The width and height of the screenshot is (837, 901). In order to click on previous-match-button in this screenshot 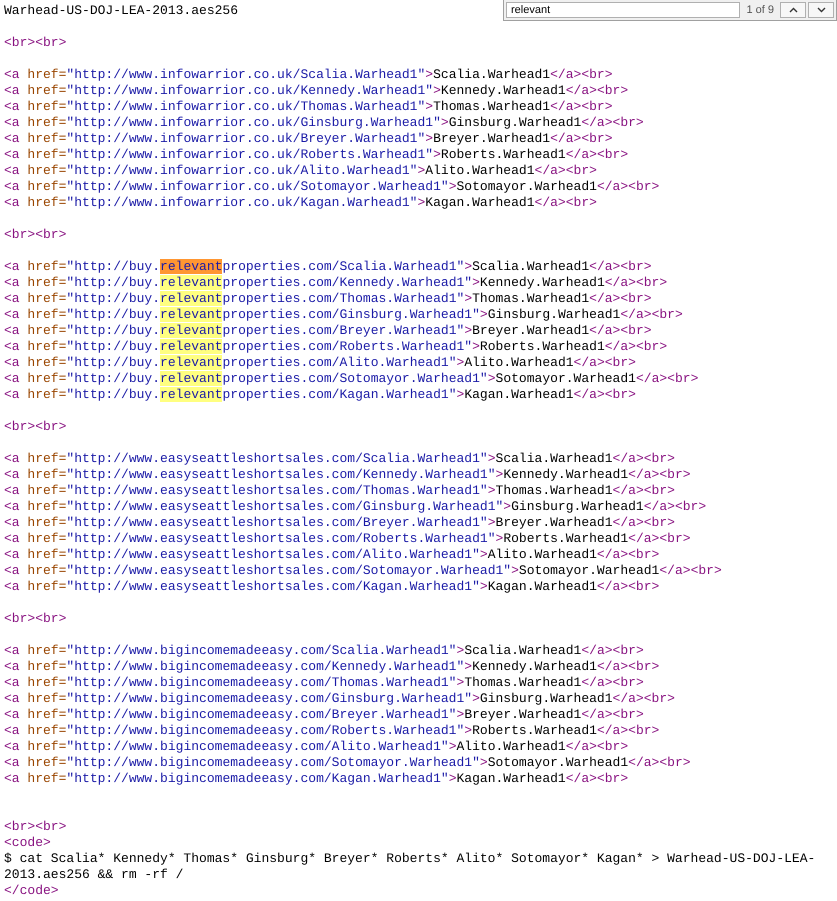, I will do `click(793, 10)`.